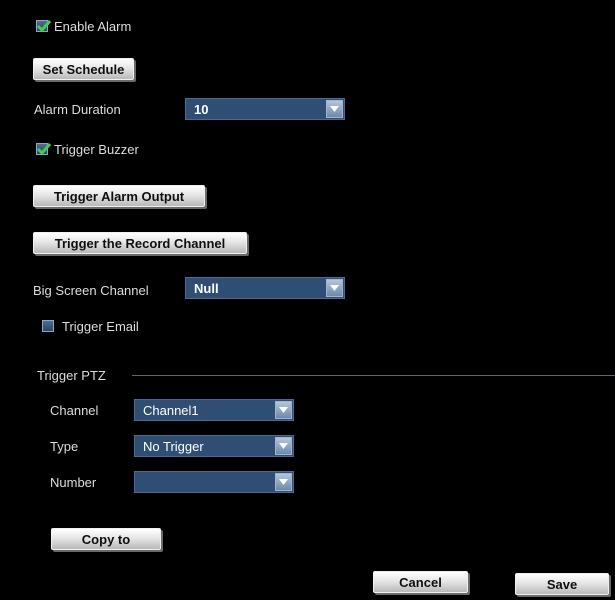 This screenshot has width=615, height=600. I want to click on trigger-email-label: Trigger Email, so click(100, 326).